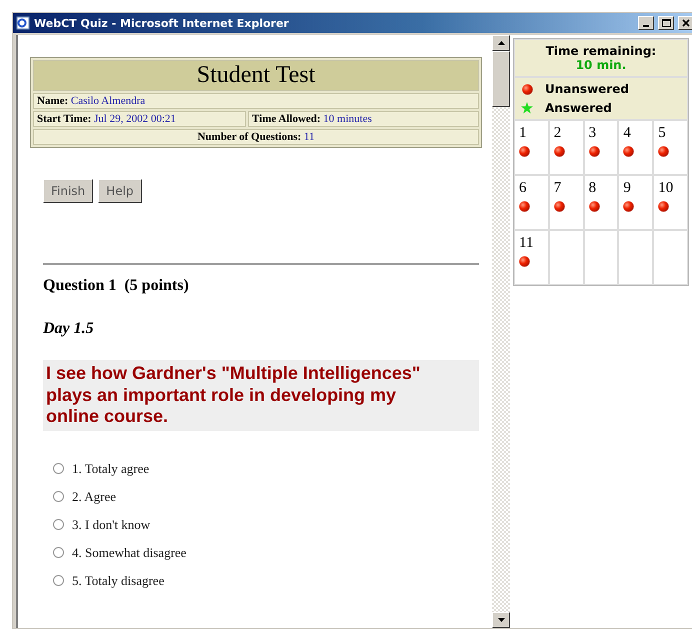  What do you see at coordinates (120, 191) in the screenshot?
I see `form-button: Help` at bounding box center [120, 191].